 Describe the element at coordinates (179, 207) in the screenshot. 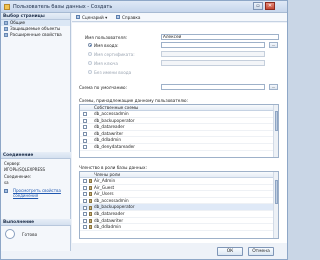

I see `role-row: db_backupoperator` at that location.